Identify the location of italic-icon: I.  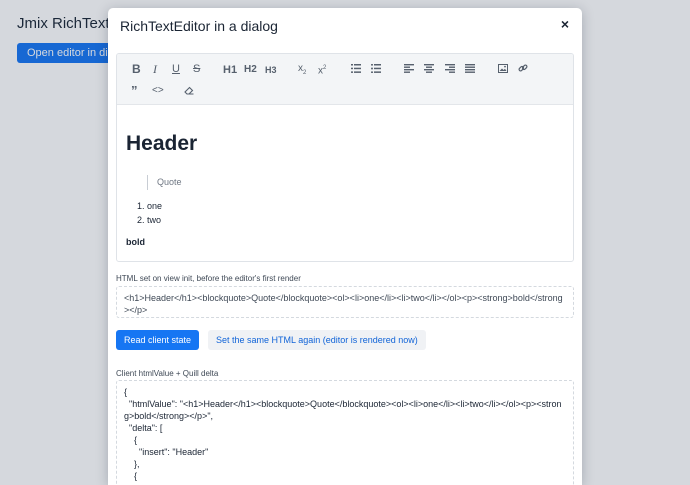
(155, 69).